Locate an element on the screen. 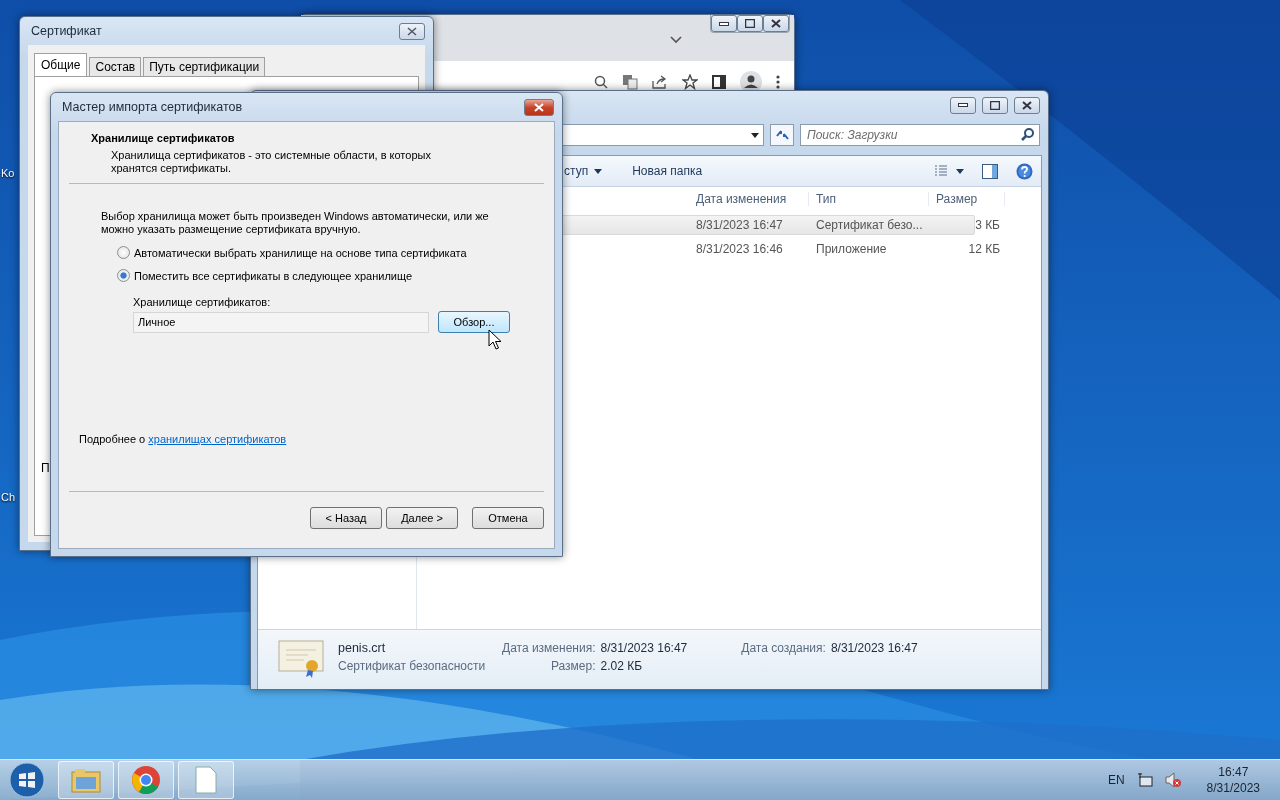  back-button: < Назад is located at coordinates (346, 518).